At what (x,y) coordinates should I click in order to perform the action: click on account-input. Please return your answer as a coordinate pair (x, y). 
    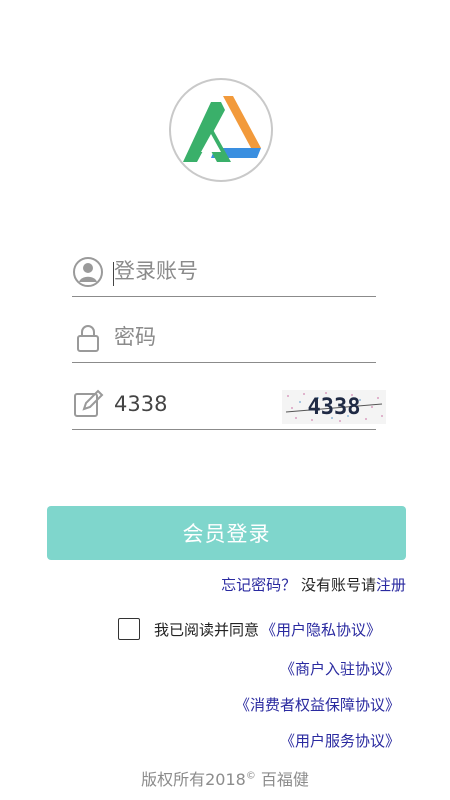
    Looking at the image, I should click on (204, 271).